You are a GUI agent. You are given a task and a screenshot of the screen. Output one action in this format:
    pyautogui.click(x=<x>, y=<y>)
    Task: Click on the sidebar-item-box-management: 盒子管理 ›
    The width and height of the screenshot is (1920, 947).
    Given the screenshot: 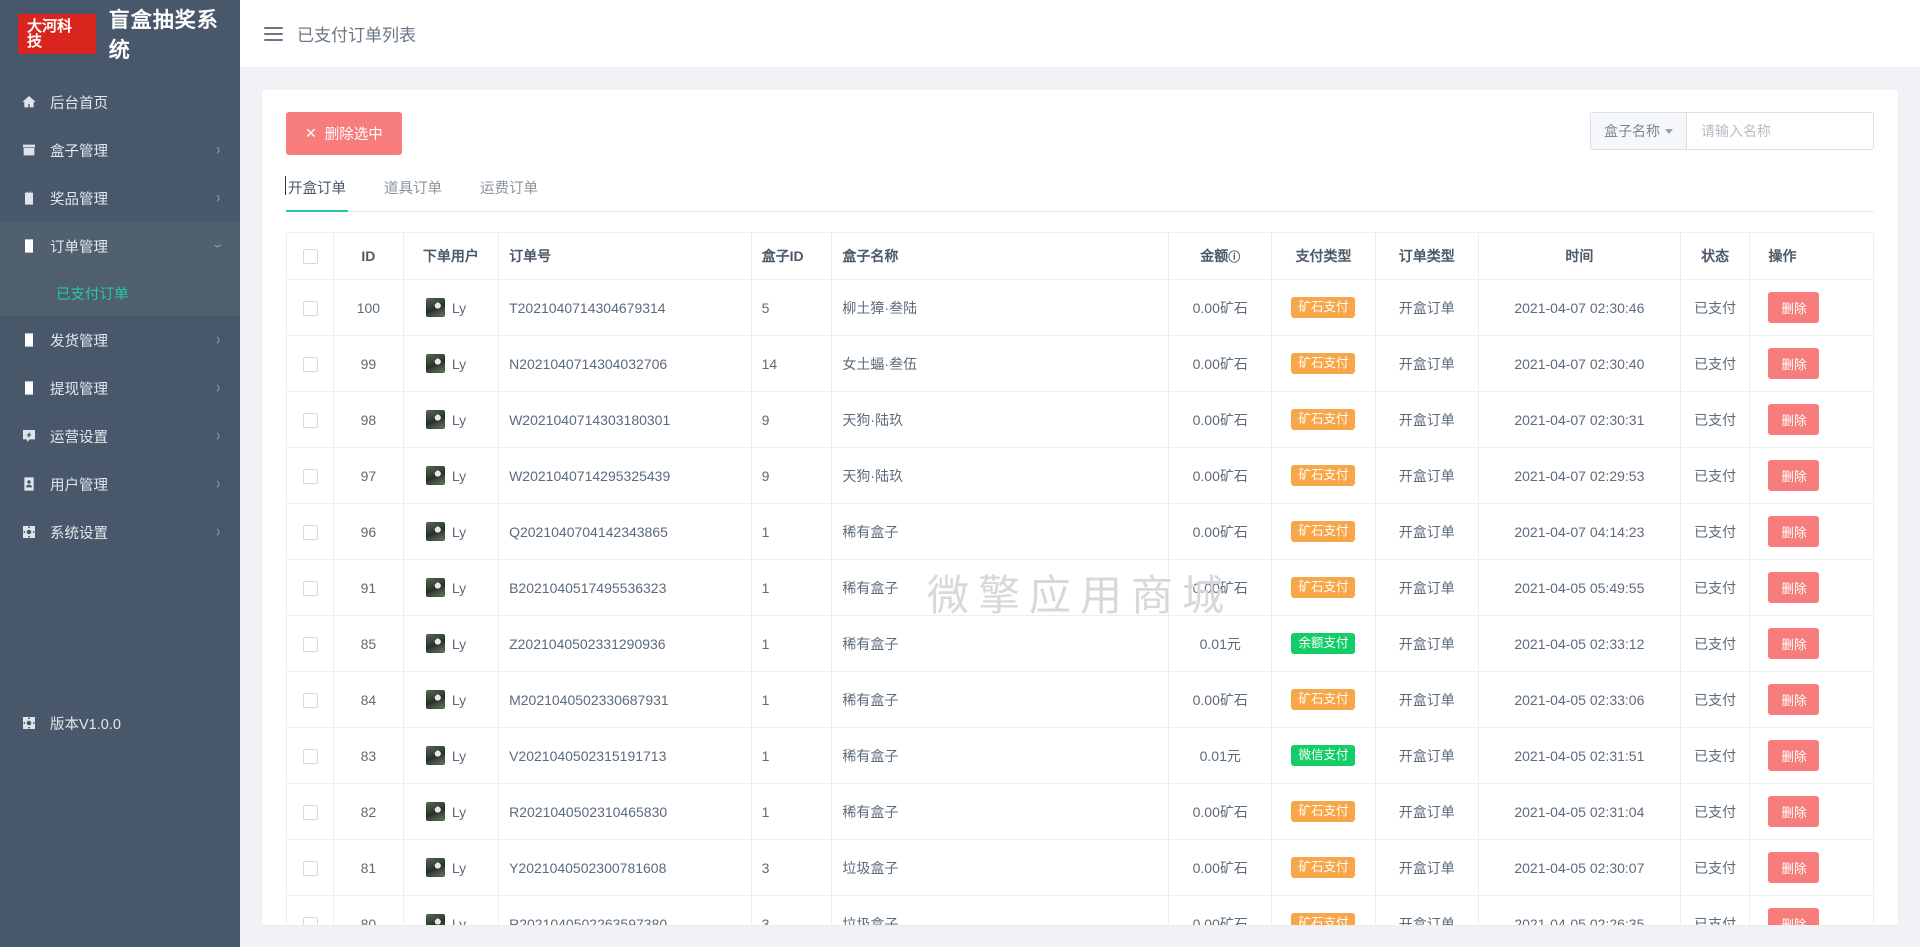 What is the action you would take?
    pyautogui.click(x=120, y=150)
    